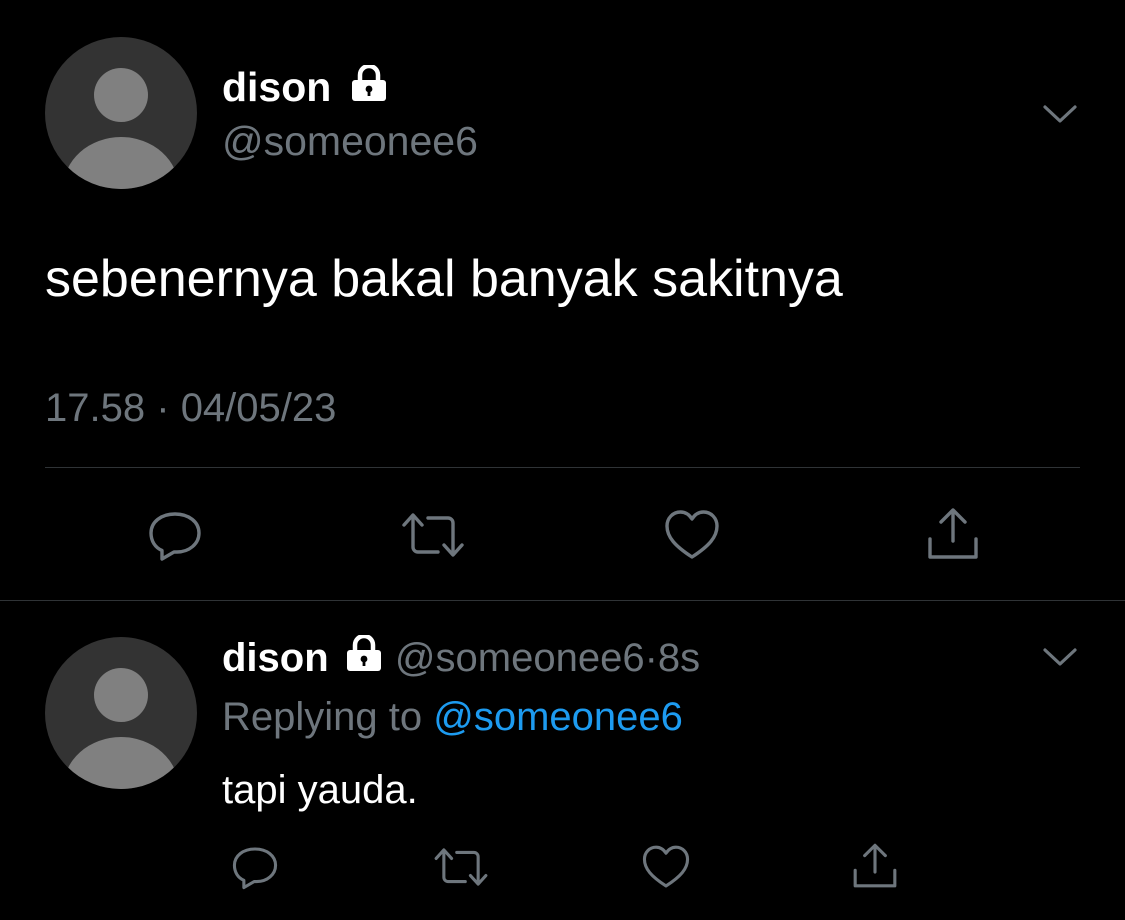 This screenshot has height=920, width=1125. I want to click on date: 04/05/23, so click(258, 408).